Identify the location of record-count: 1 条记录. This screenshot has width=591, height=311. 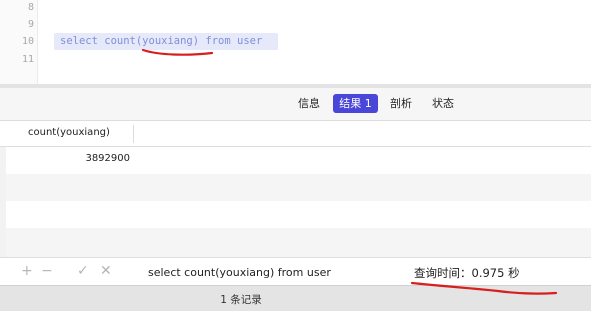
(241, 300).